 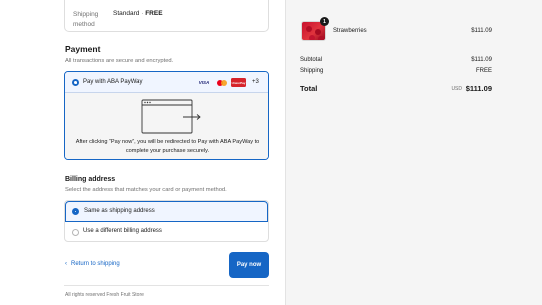 I want to click on billing-option-same: Same as shipping address, so click(x=166, y=211).